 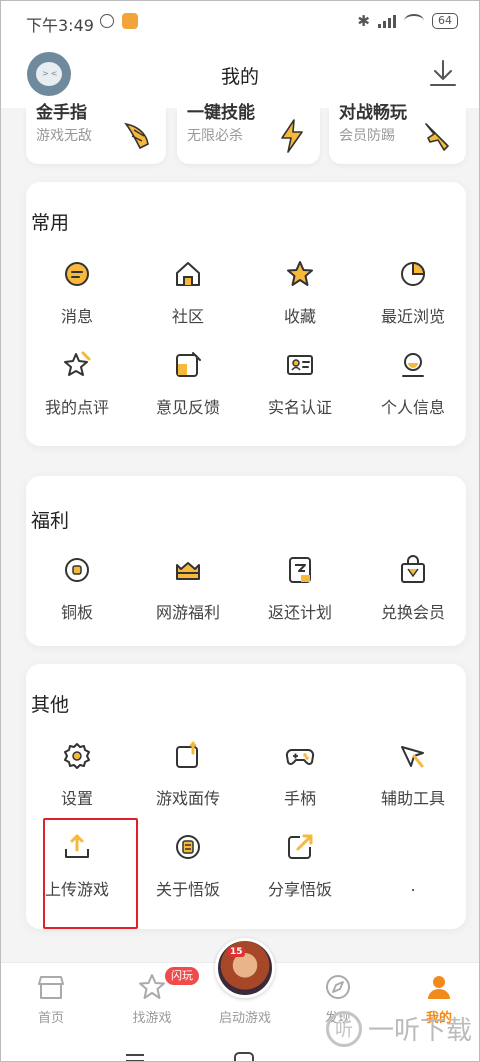 What do you see at coordinates (135, 1058) in the screenshot?
I see `menu-icon` at bounding box center [135, 1058].